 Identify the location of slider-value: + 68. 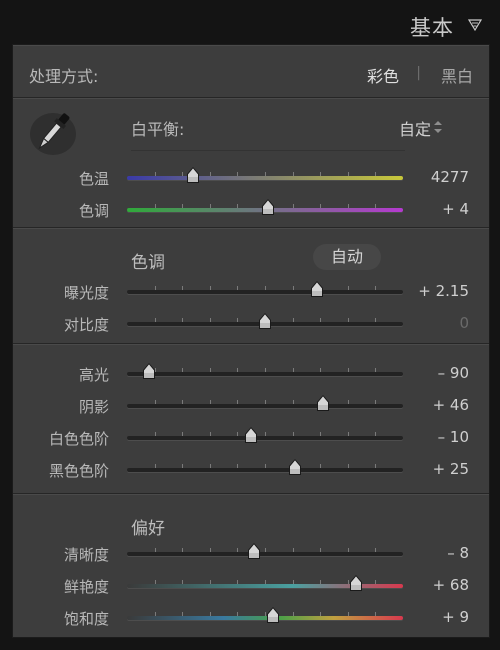
(439, 585).